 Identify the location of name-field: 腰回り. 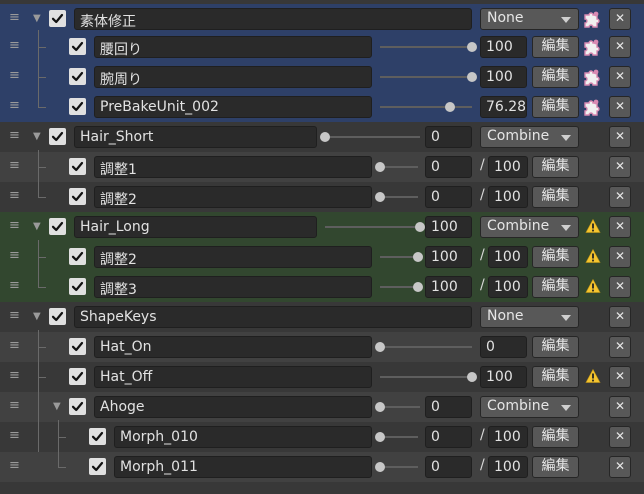
(233, 47).